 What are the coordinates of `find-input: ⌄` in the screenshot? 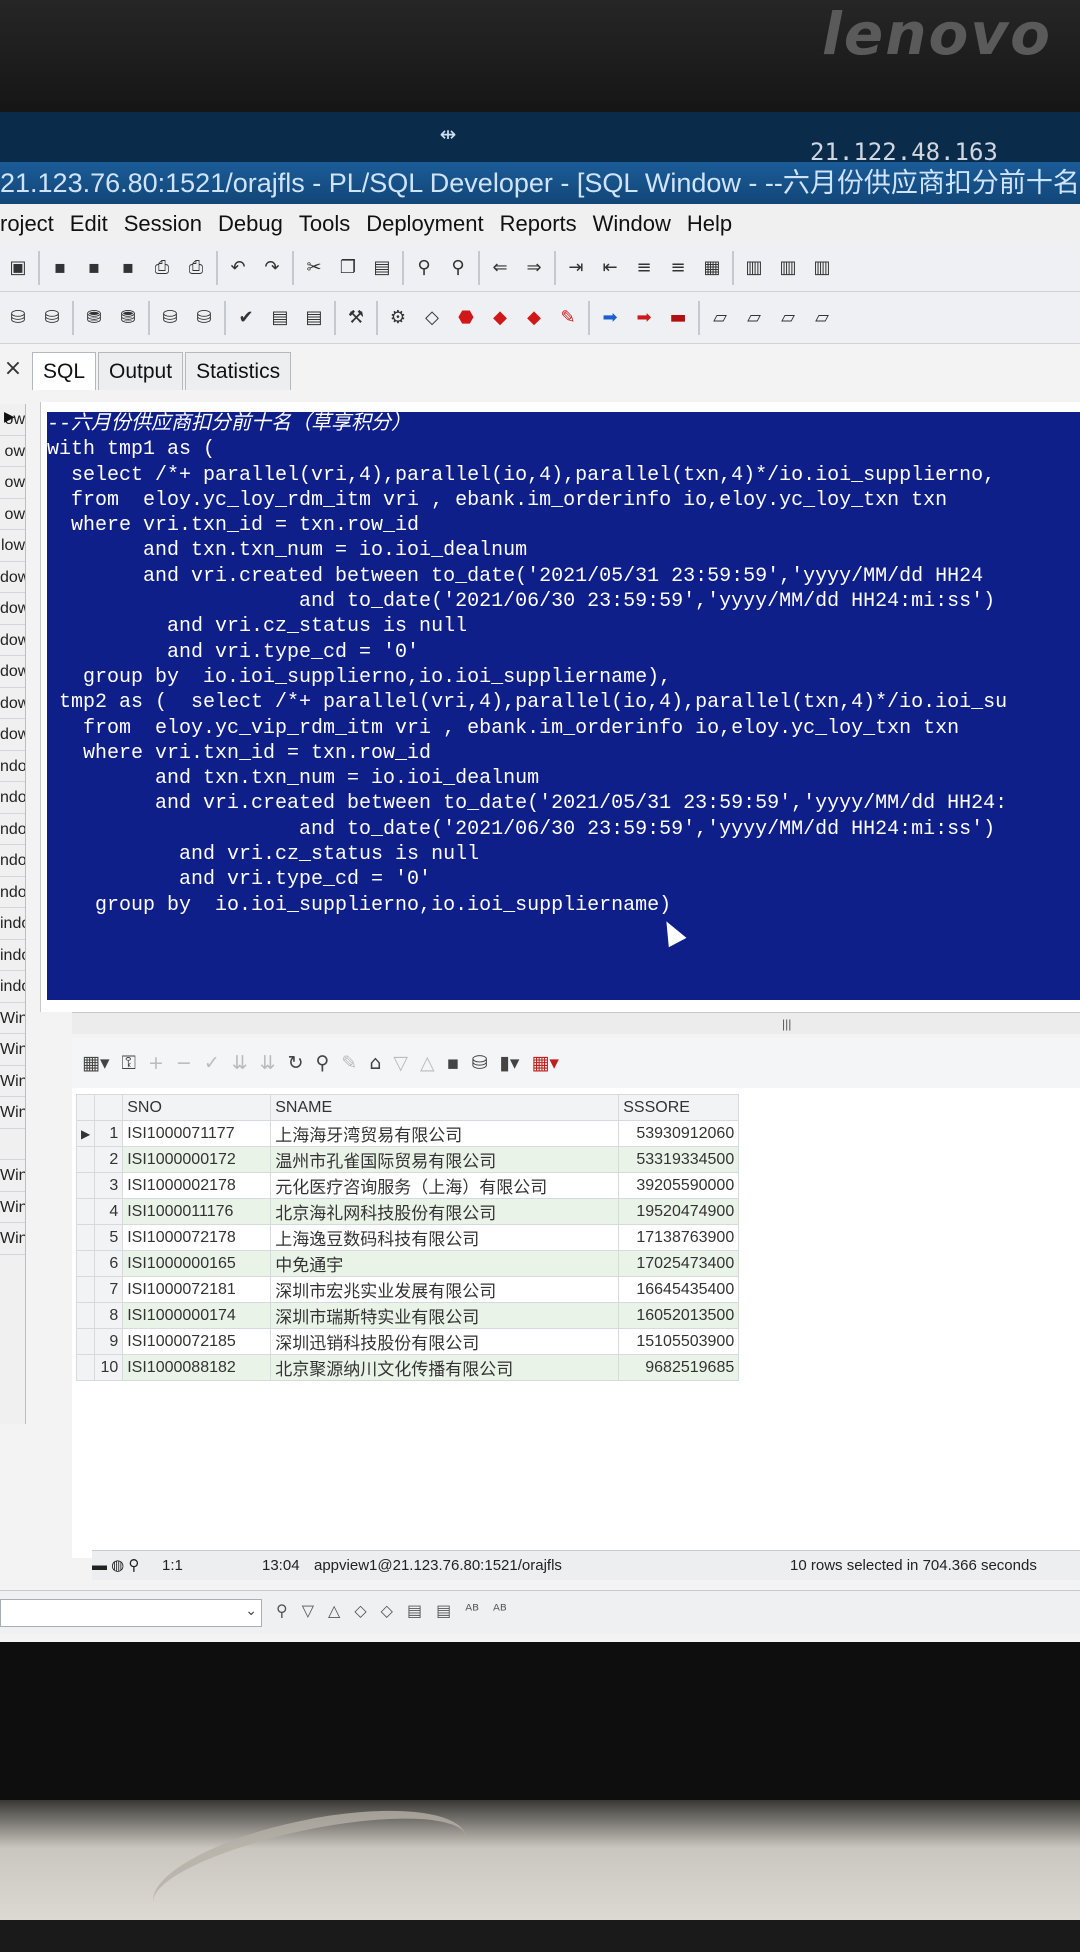 It's located at (131, 1613).